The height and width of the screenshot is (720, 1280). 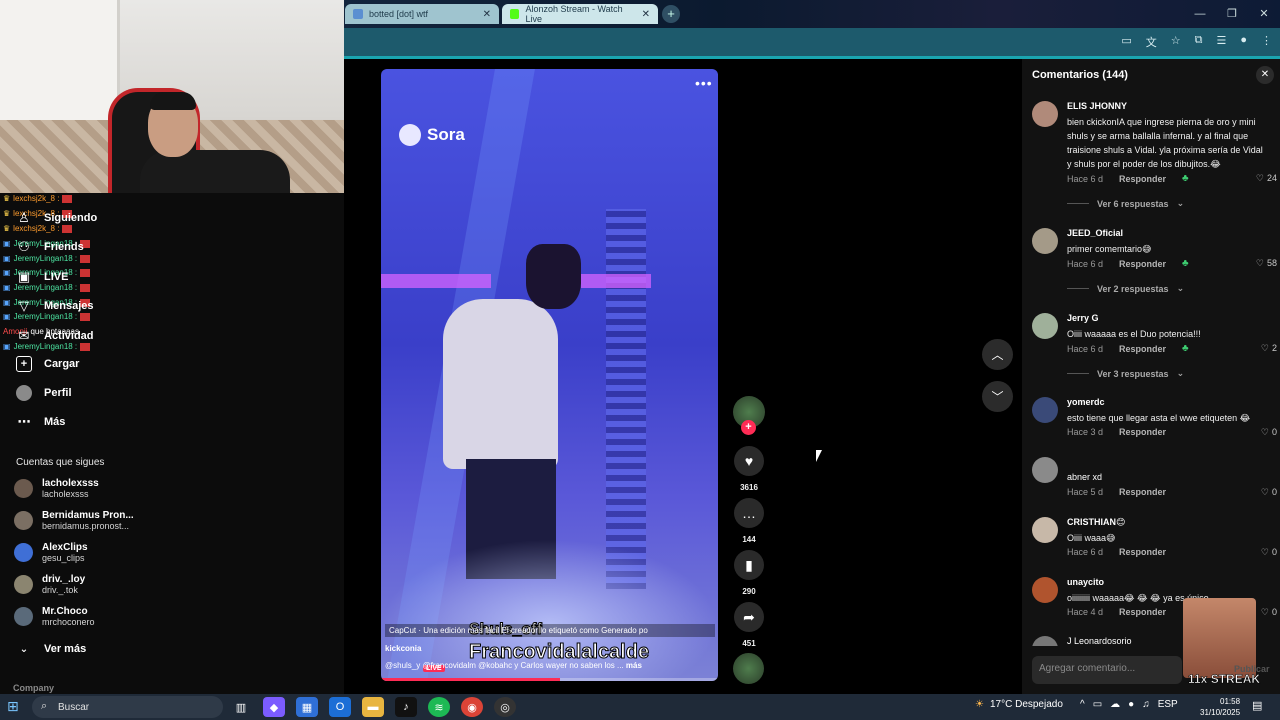 What do you see at coordinates (241, 707) in the screenshot?
I see `task-view-icon: ▥` at bounding box center [241, 707].